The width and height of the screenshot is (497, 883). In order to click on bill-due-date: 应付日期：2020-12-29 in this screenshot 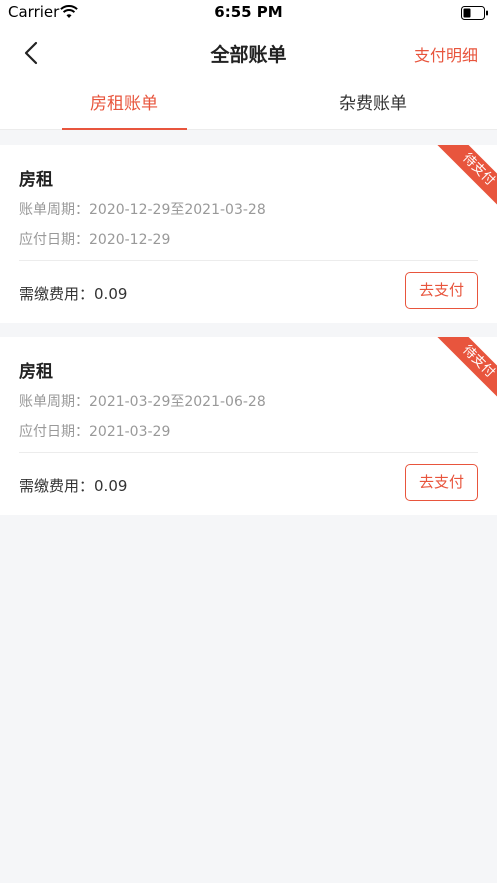, I will do `click(94, 239)`.